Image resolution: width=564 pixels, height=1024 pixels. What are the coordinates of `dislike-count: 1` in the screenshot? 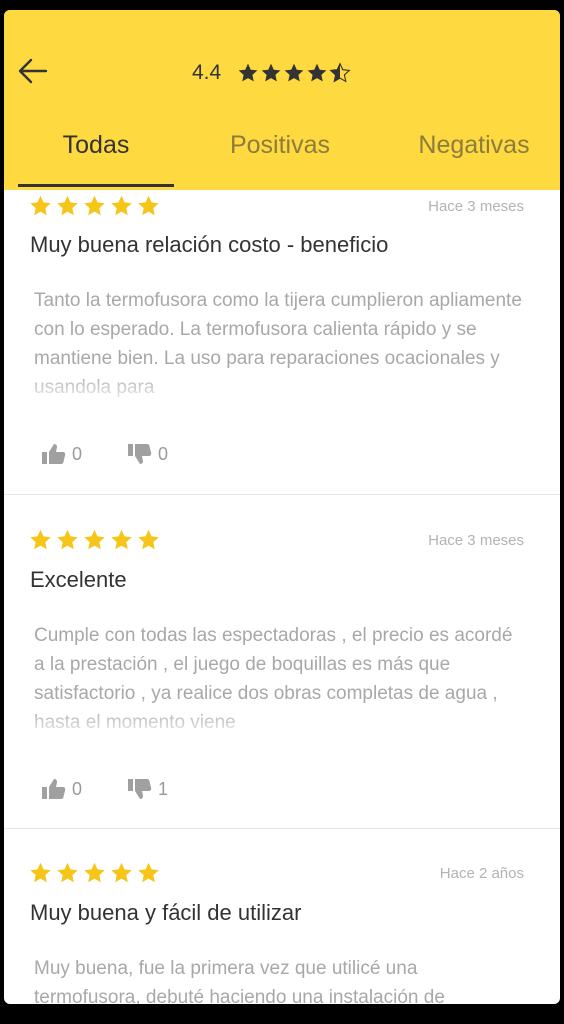 It's located at (163, 788).